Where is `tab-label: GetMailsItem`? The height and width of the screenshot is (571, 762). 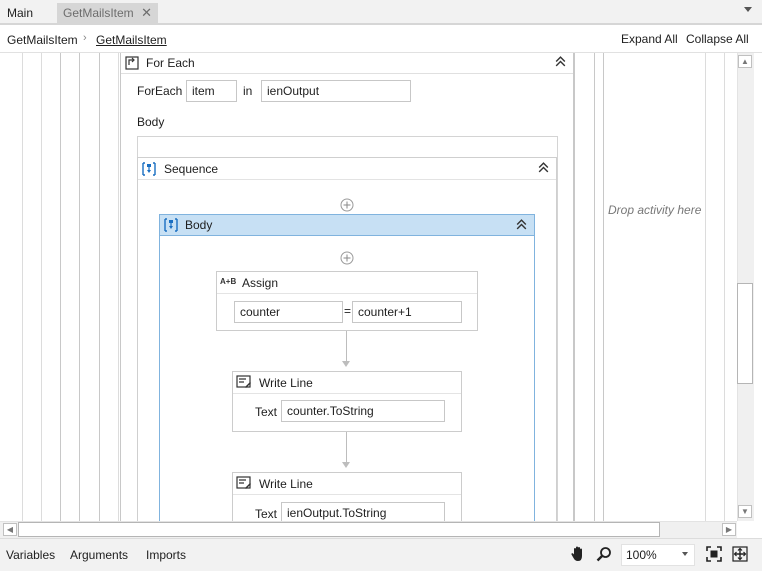 tab-label: GetMailsItem is located at coordinates (98, 13).